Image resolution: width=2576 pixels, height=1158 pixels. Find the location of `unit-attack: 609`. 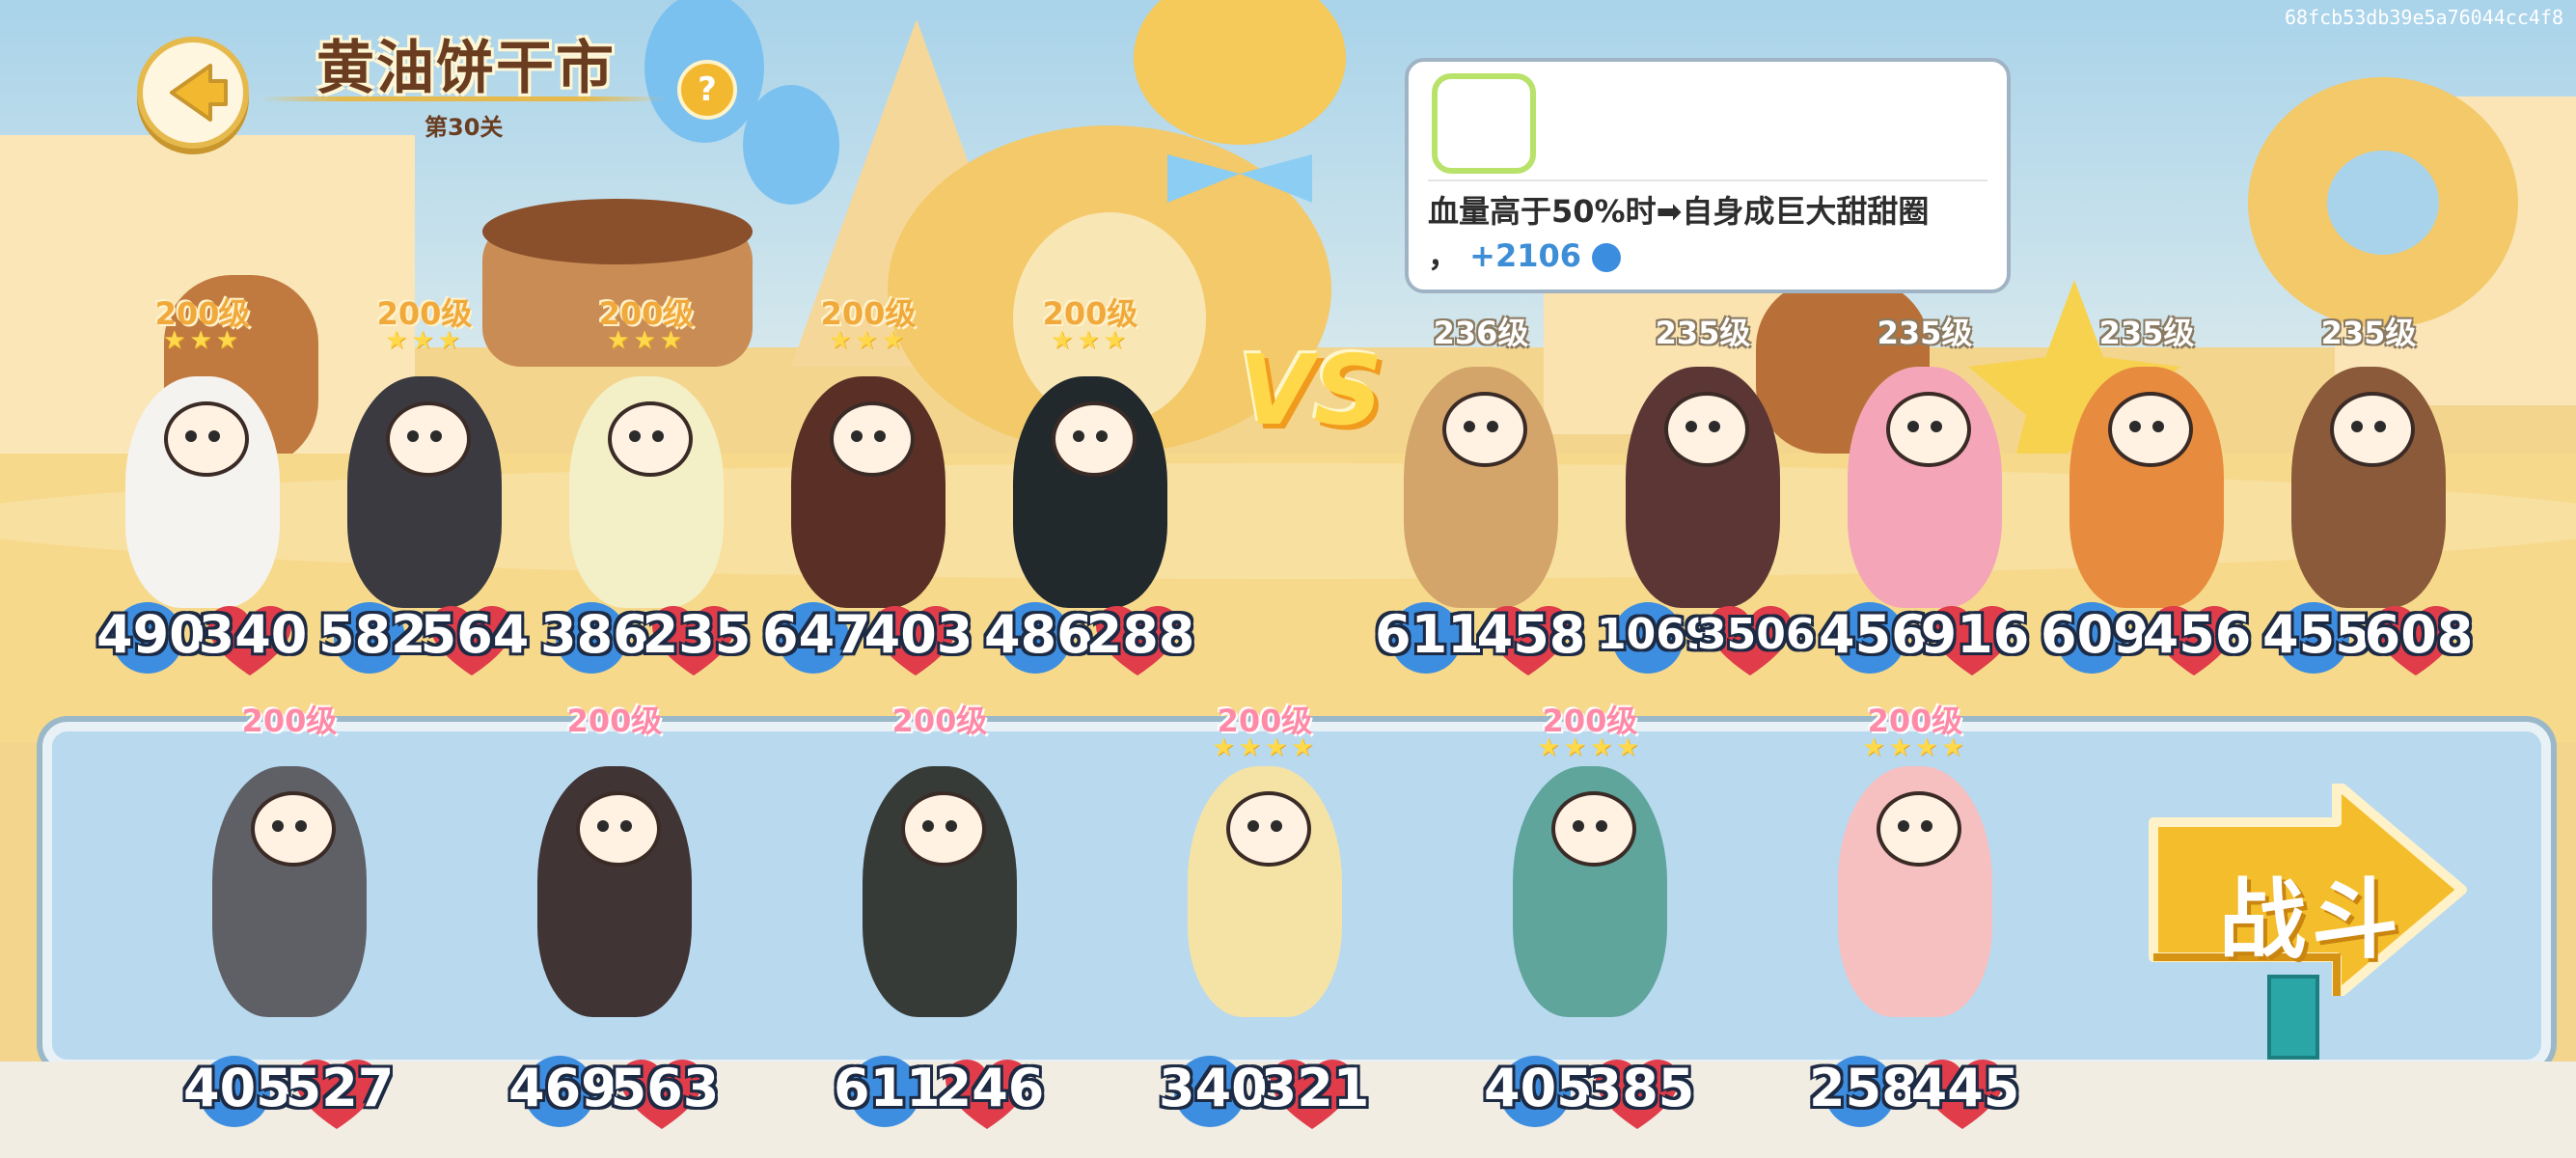

unit-attack: 609 is located at coordinates (2096, 634).